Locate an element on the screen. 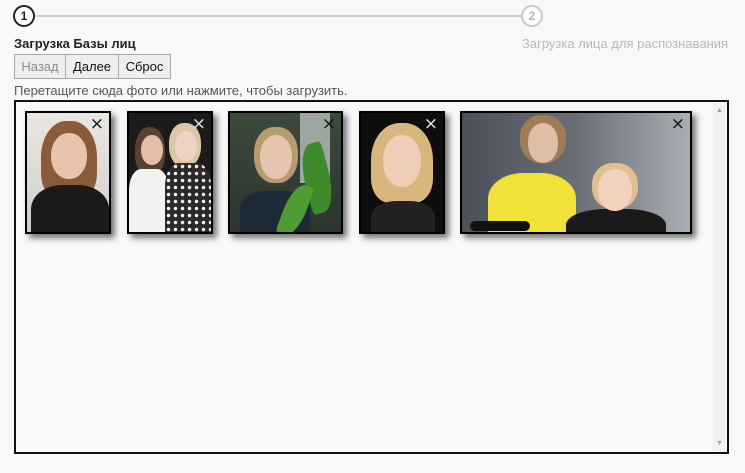 The width and height of the screenshot is (745, 473). thumbnail-photo-2: × is located at coordinates (170, 172).